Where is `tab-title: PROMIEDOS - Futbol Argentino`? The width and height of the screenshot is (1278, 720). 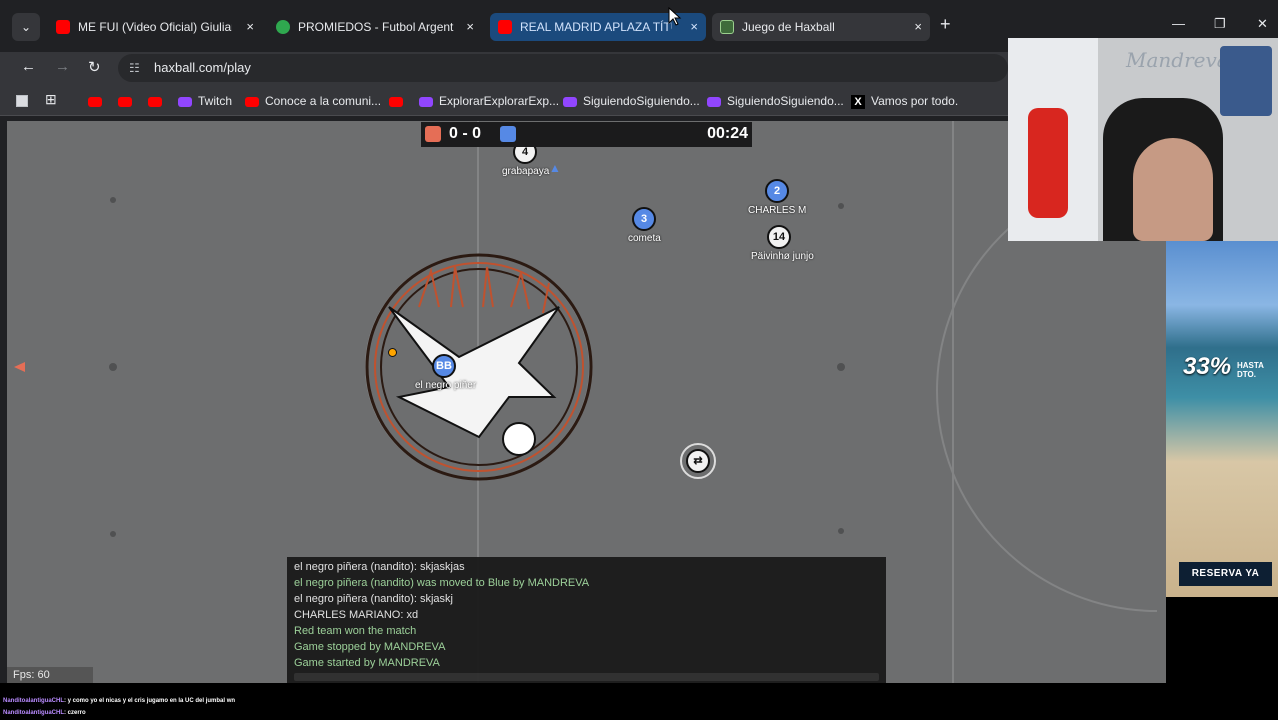 tab-title: PROMIEDOS - Futbol Argentino is located at coordinates (376, 27).